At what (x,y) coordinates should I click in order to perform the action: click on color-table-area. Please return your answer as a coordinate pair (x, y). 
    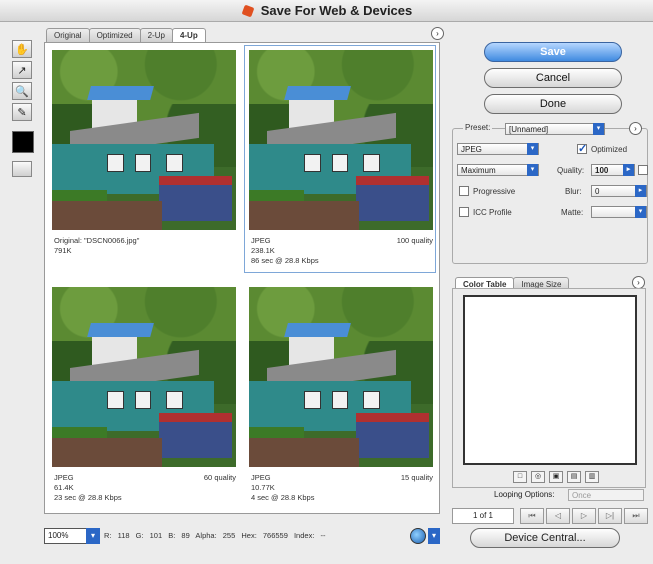
    Looking at the image, I should click on (550, 380).